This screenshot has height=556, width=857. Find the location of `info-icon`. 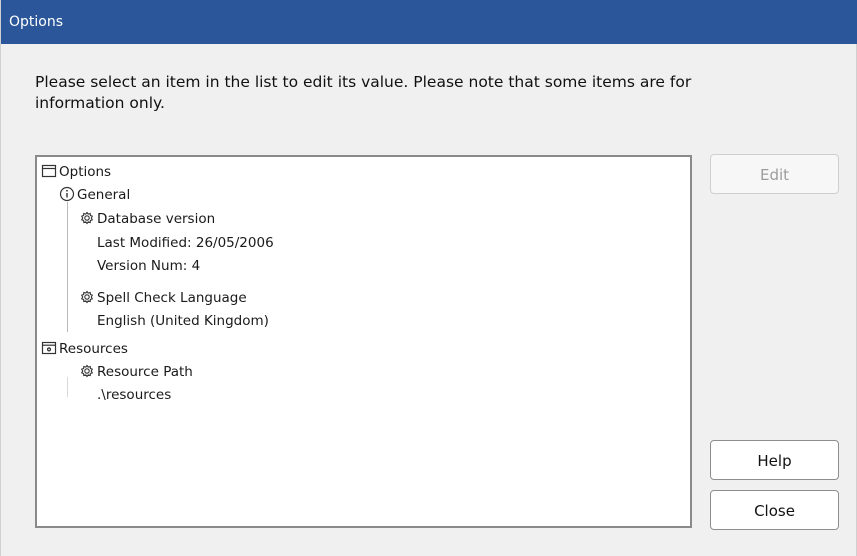

info-icon is located at coordinates (67, 196).